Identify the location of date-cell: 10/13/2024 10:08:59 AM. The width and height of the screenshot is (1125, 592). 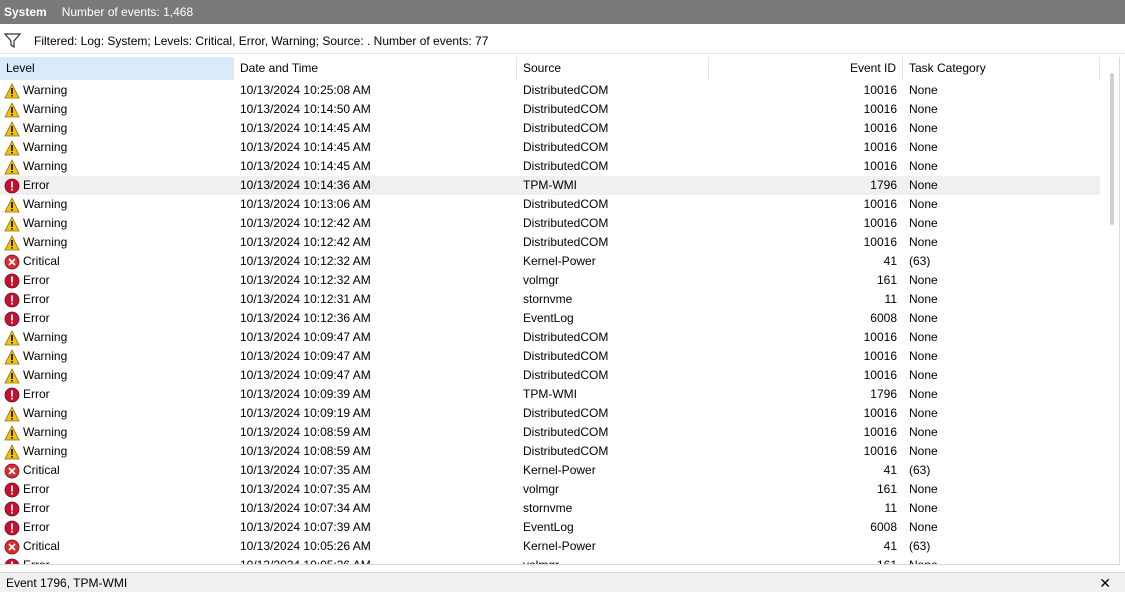
(305, 432).